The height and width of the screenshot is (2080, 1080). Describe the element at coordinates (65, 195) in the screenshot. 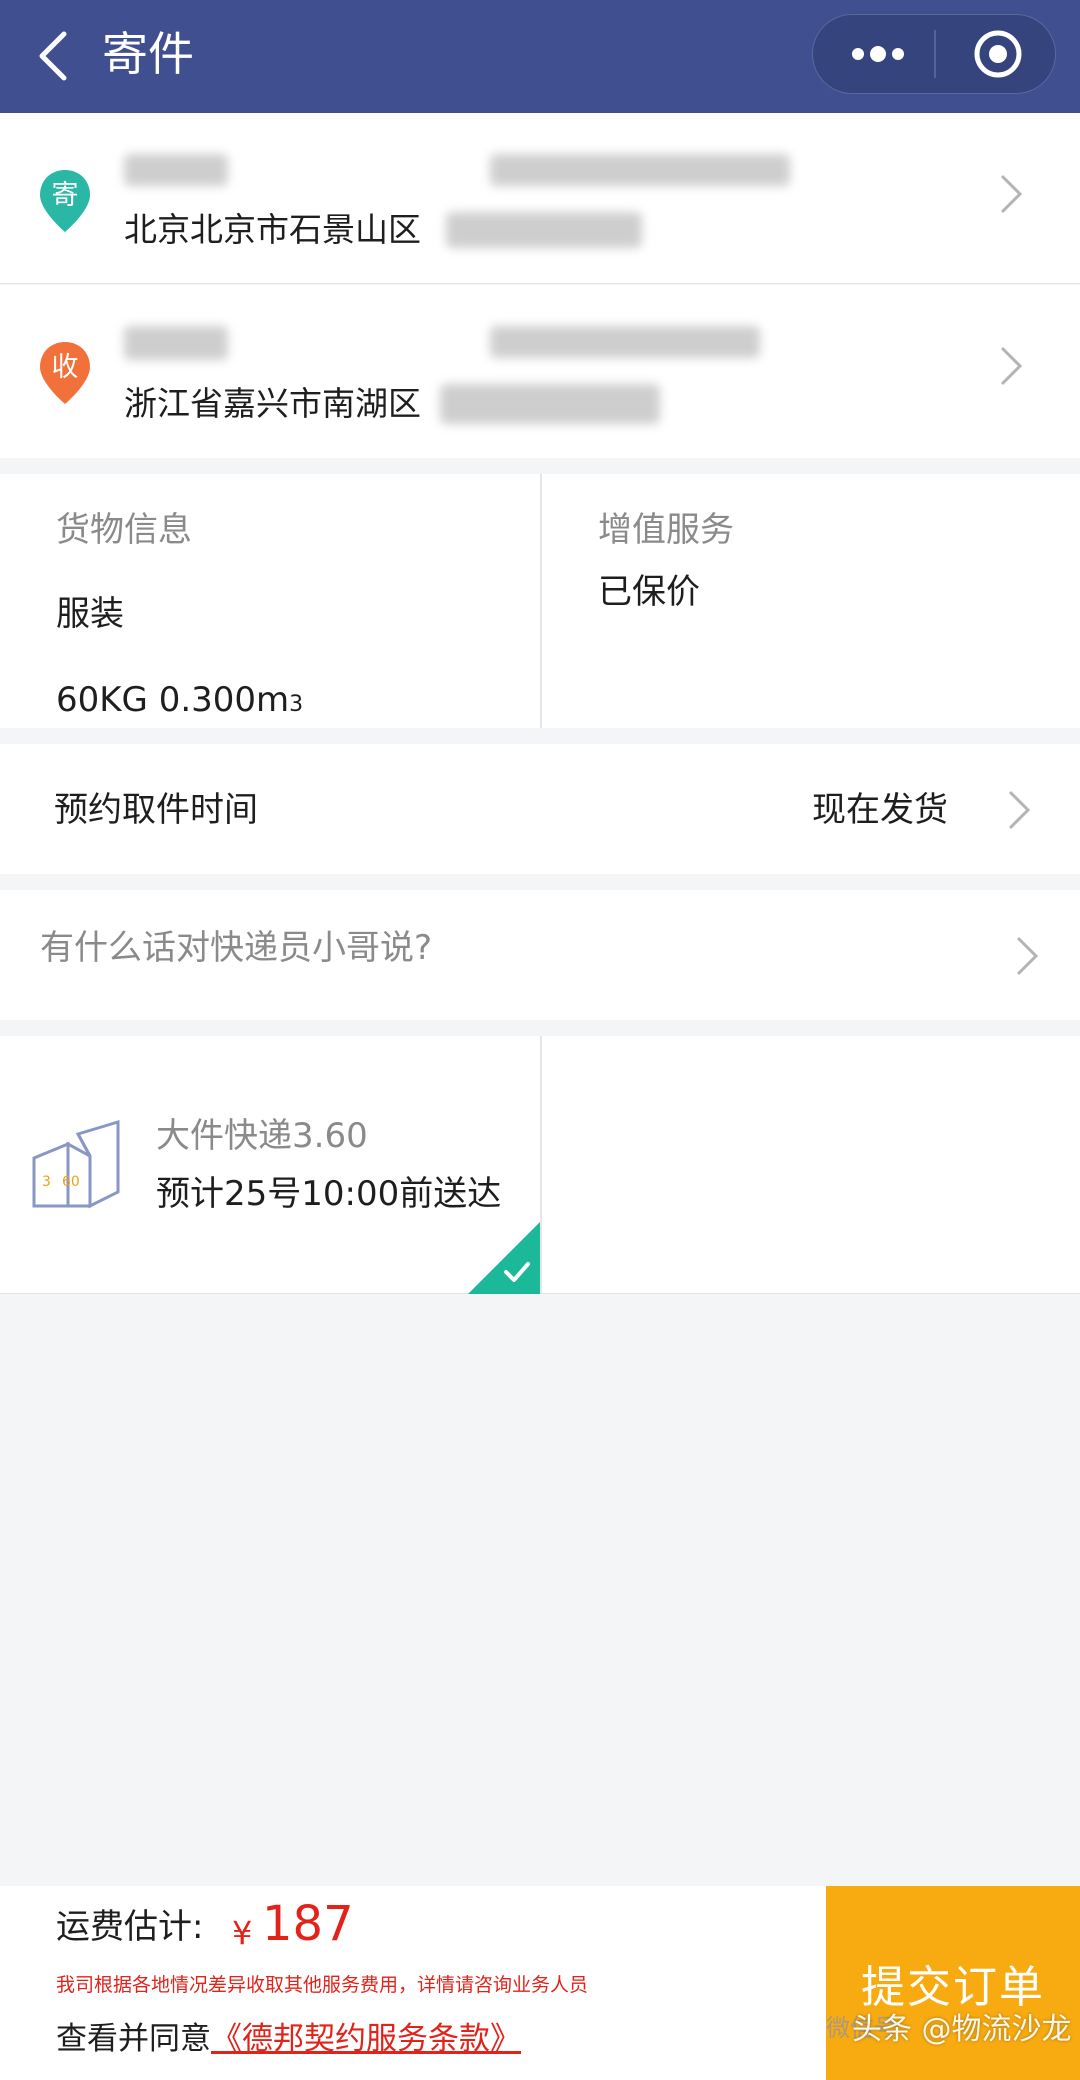

I see `svg-text: 寄` at that location.